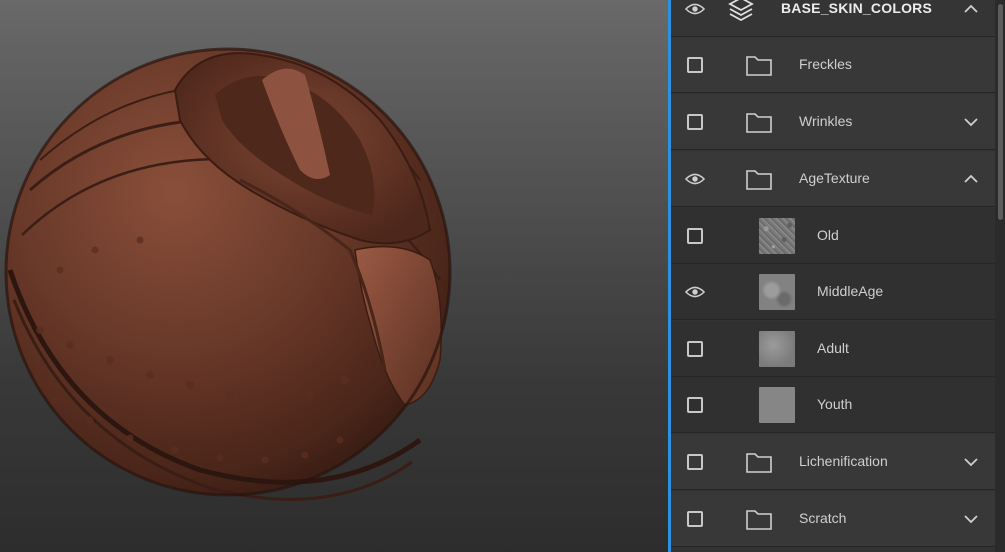 The width and height of the screenshot is (1005, 552). I want to click on layer-label: Lichenification, so click(843, 461).